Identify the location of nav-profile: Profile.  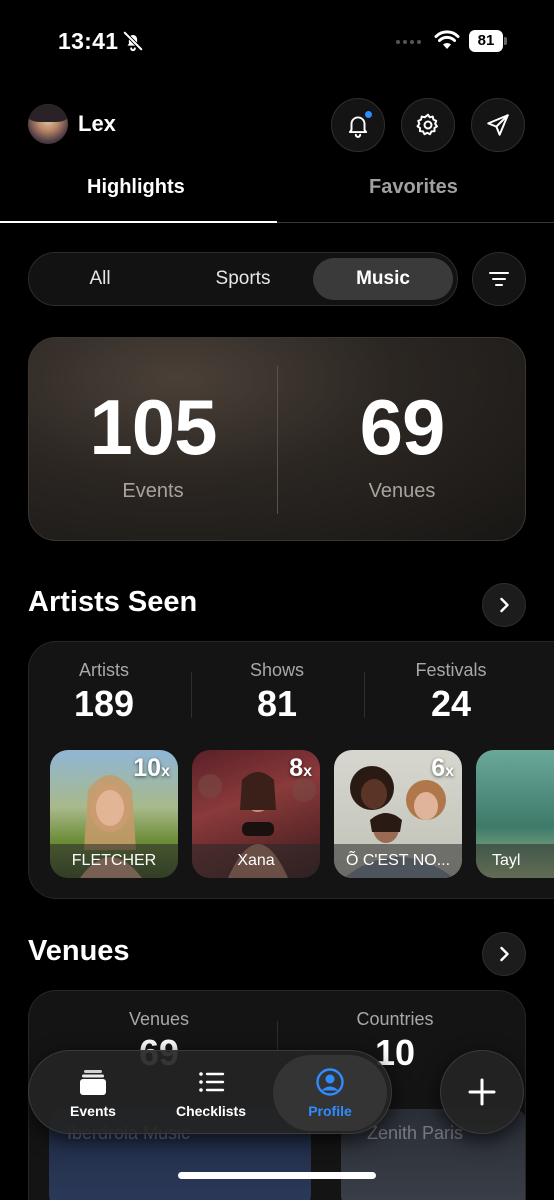
(330, 1093).